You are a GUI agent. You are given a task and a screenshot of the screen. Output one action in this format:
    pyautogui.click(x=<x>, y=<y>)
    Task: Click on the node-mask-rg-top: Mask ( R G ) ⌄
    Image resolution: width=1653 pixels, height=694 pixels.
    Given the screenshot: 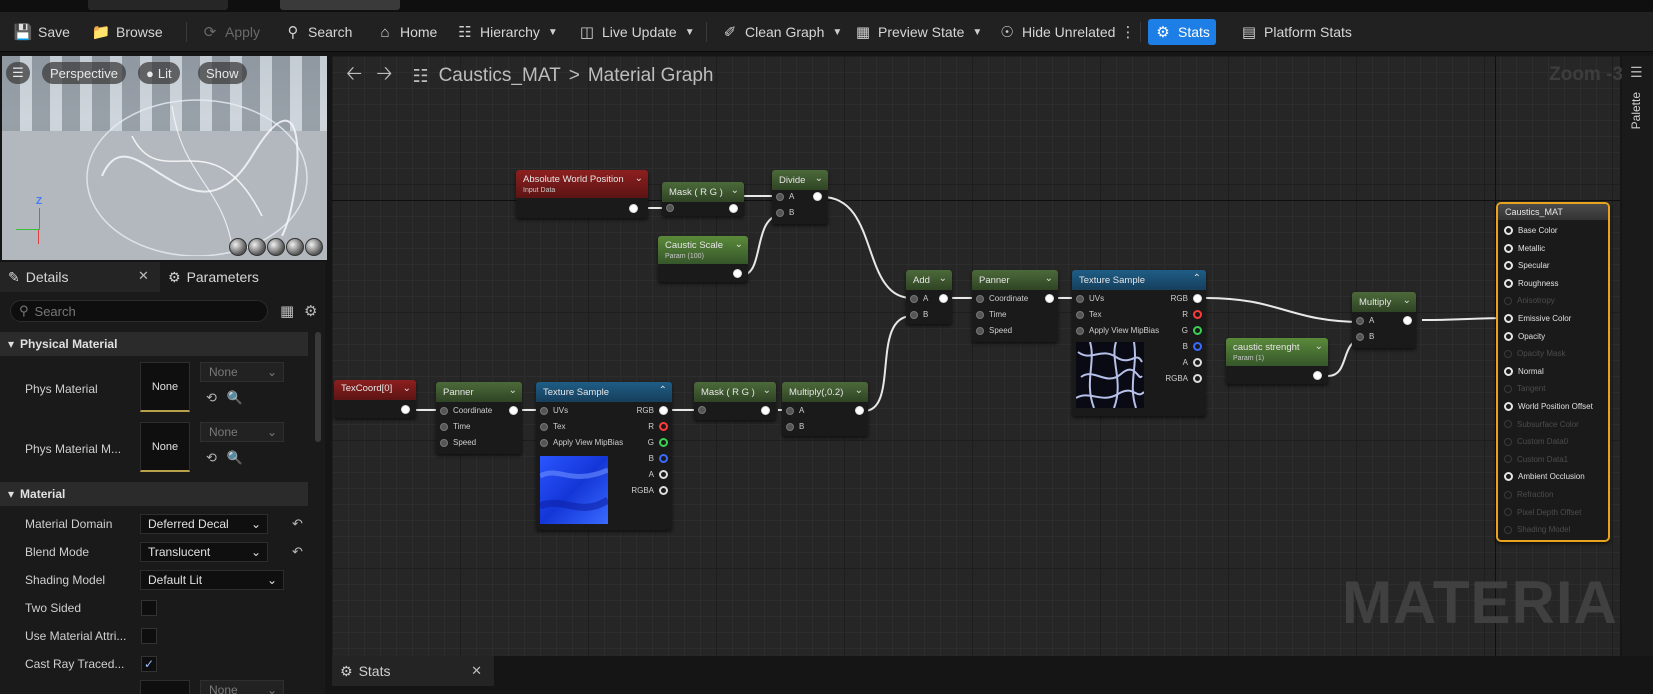 What is the action you would take?
    pyautogui.click(x=703, y=199)
    